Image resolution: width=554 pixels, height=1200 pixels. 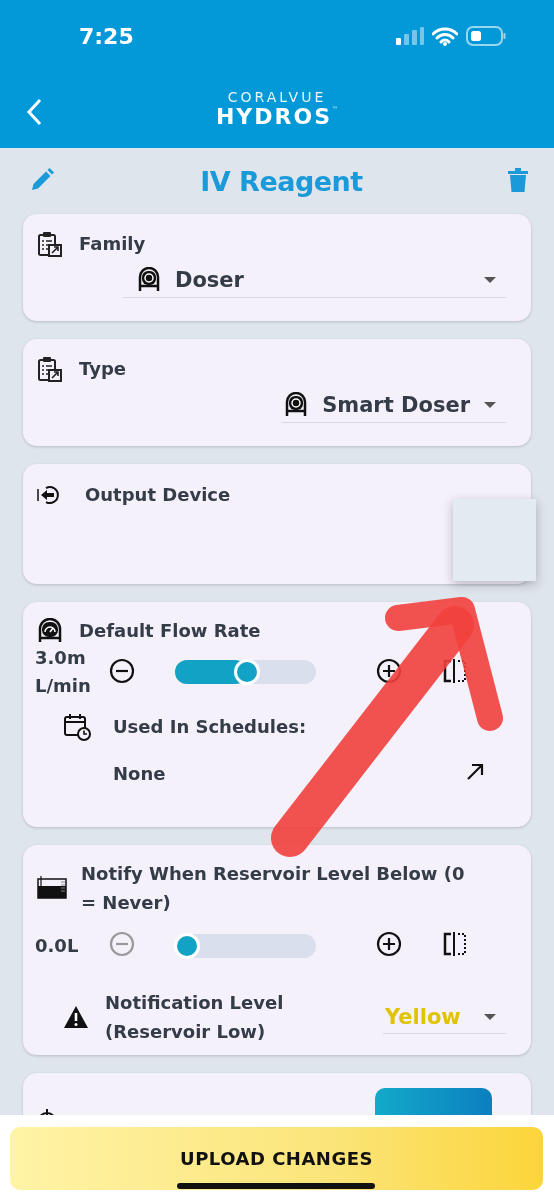 What do you see at coordinates (281, 181) in the screenshot?
I see `page-title: IV Reagent` at bounding box center [281, 181].